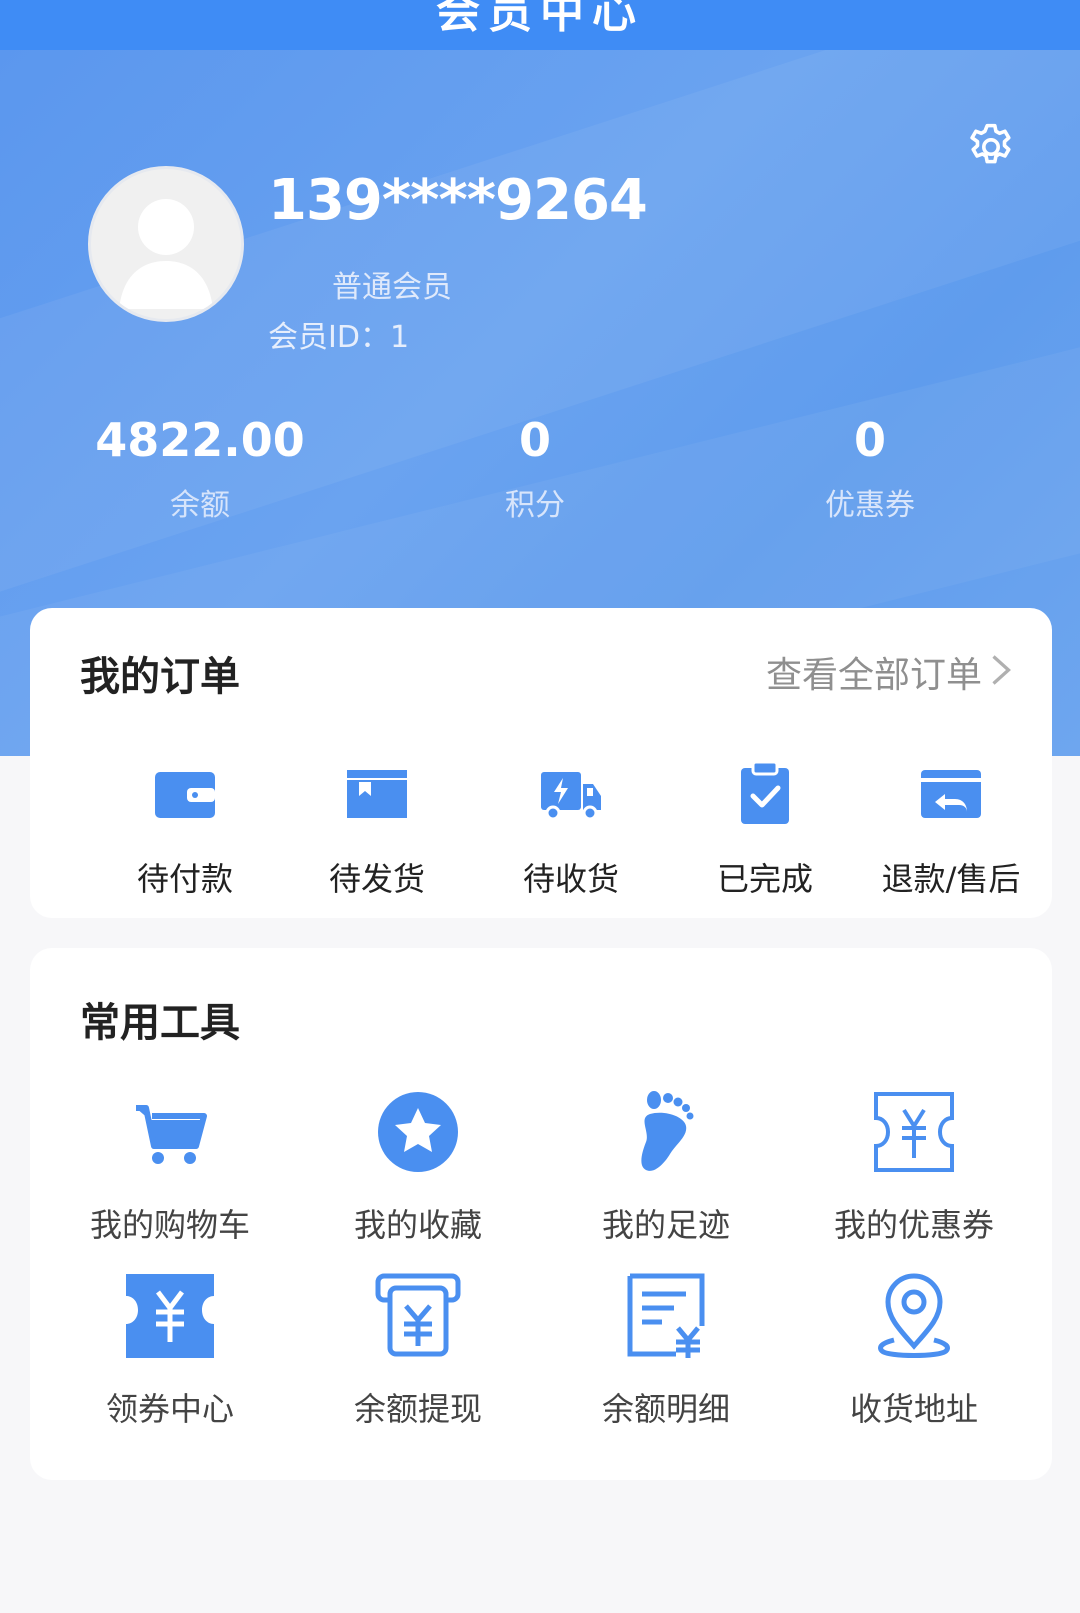 Image resolution: width=1080 pixels, height=1613 pixels. Describe the element at coordinates (665, 1409) in the screenshot. I see `tool-label: 余额明细` at that location.